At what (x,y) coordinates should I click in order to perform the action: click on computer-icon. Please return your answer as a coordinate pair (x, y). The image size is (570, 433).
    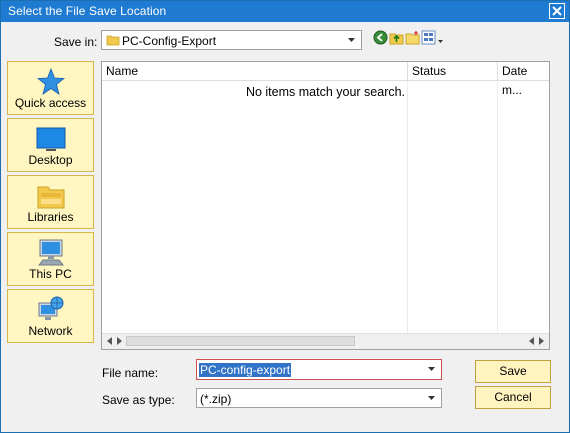
    Looking at the image, I should click on (51, 252).